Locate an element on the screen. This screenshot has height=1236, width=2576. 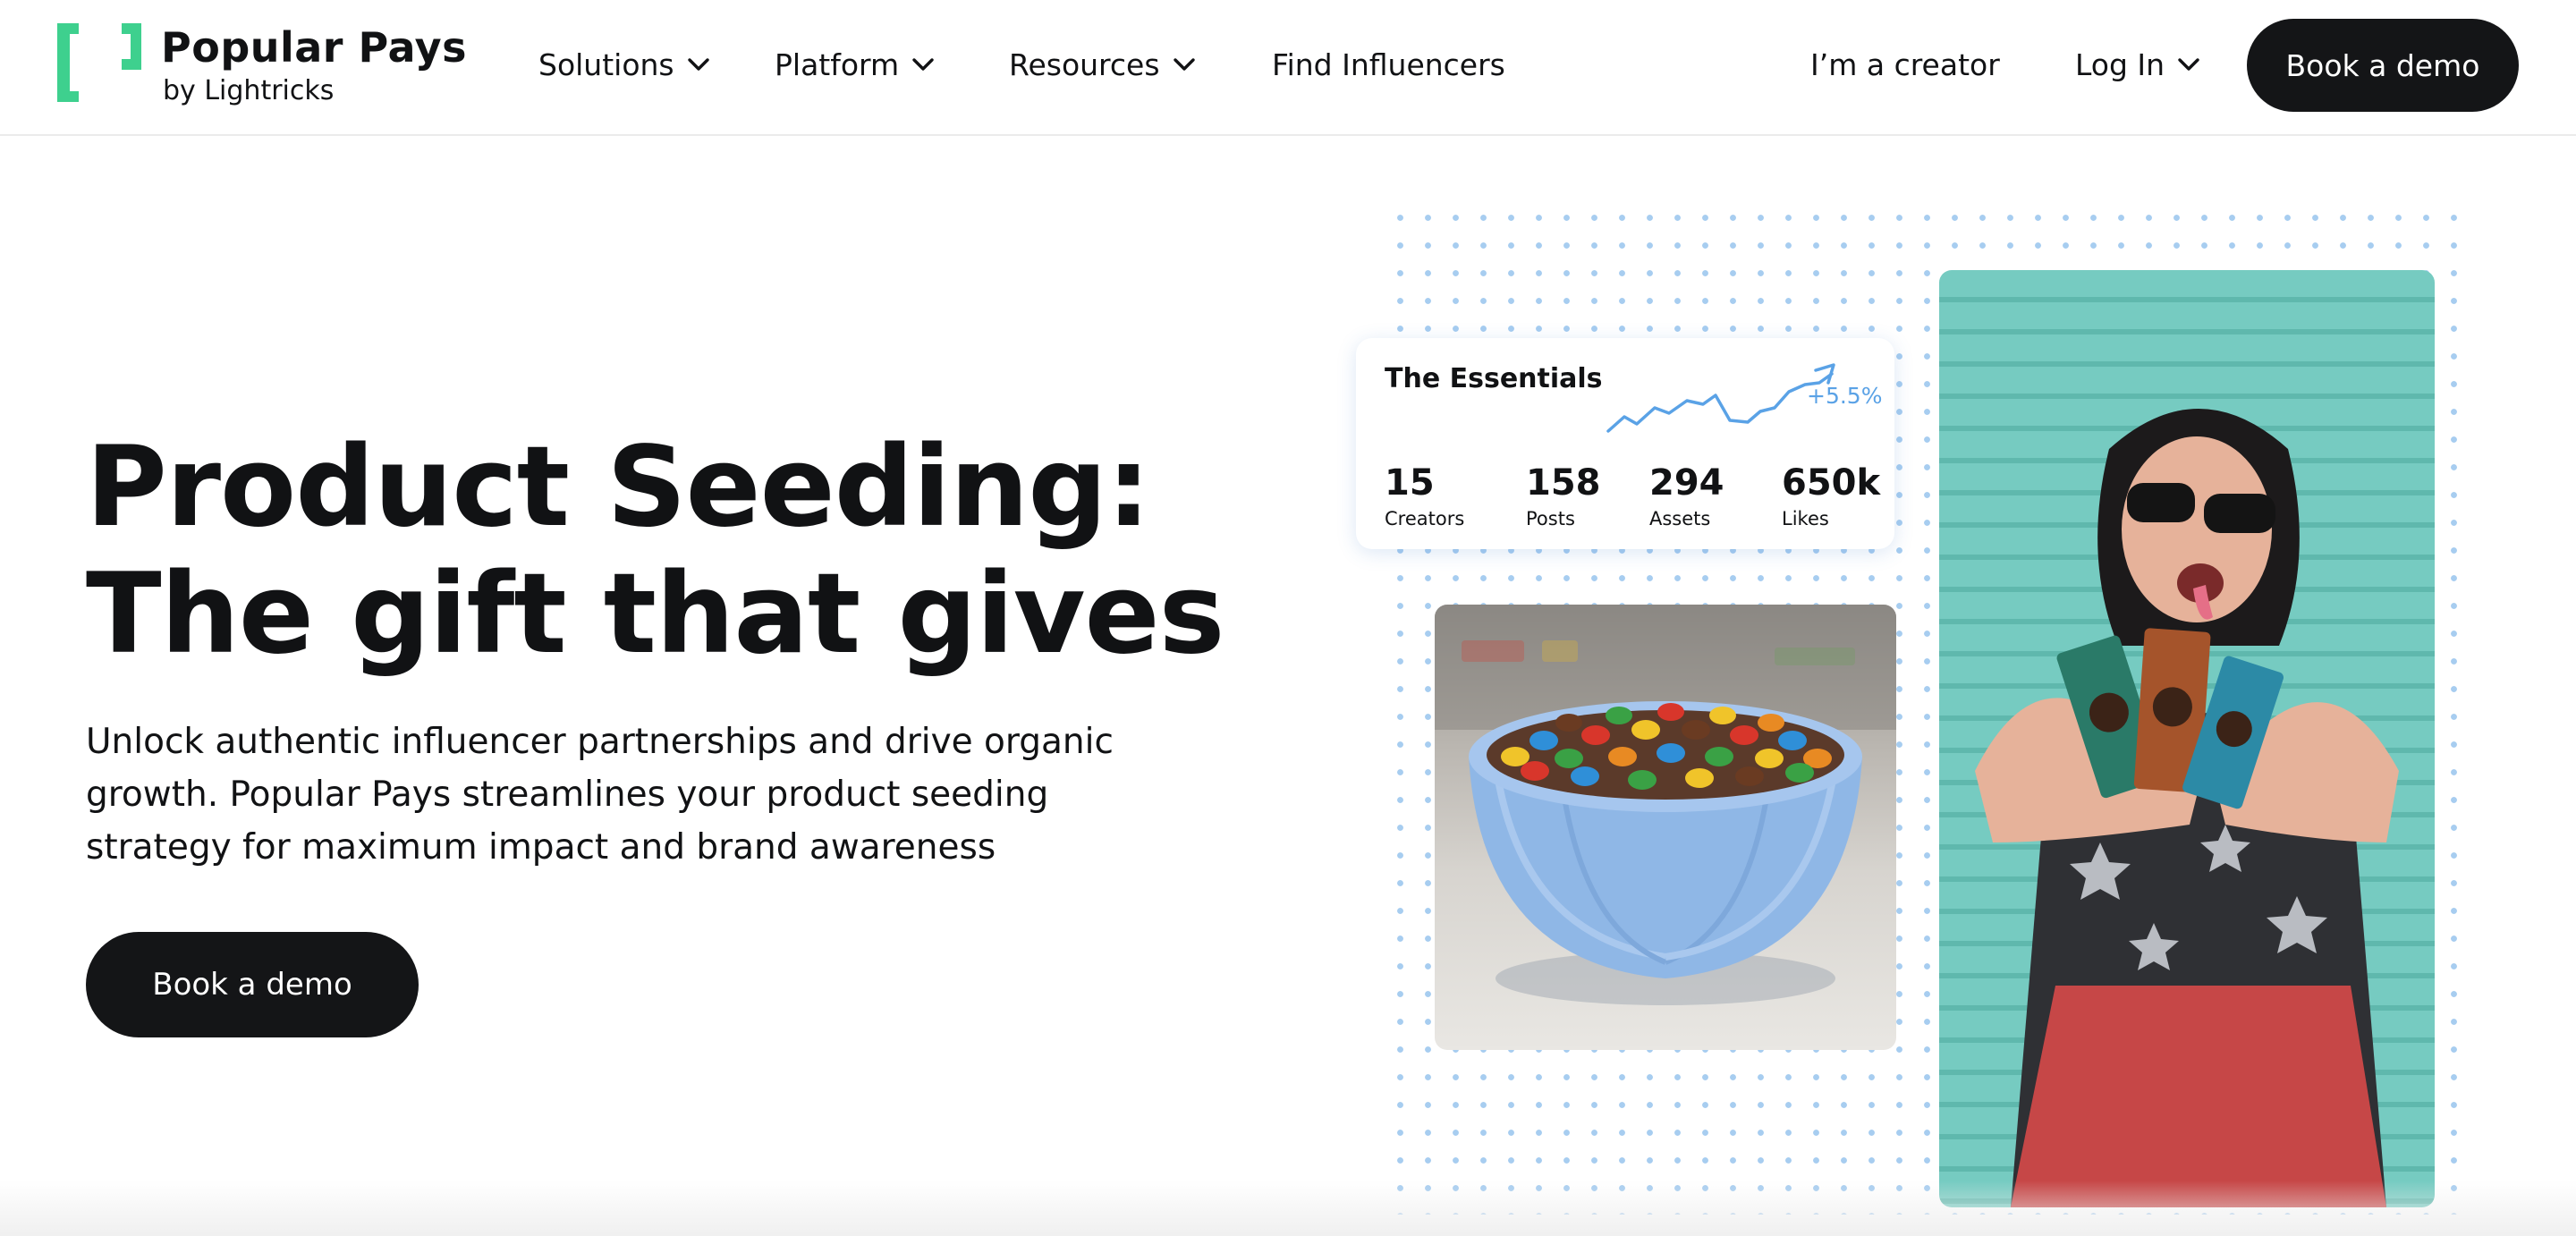
stat-posts: 158 Posts is located at coordinates (1563, 496).